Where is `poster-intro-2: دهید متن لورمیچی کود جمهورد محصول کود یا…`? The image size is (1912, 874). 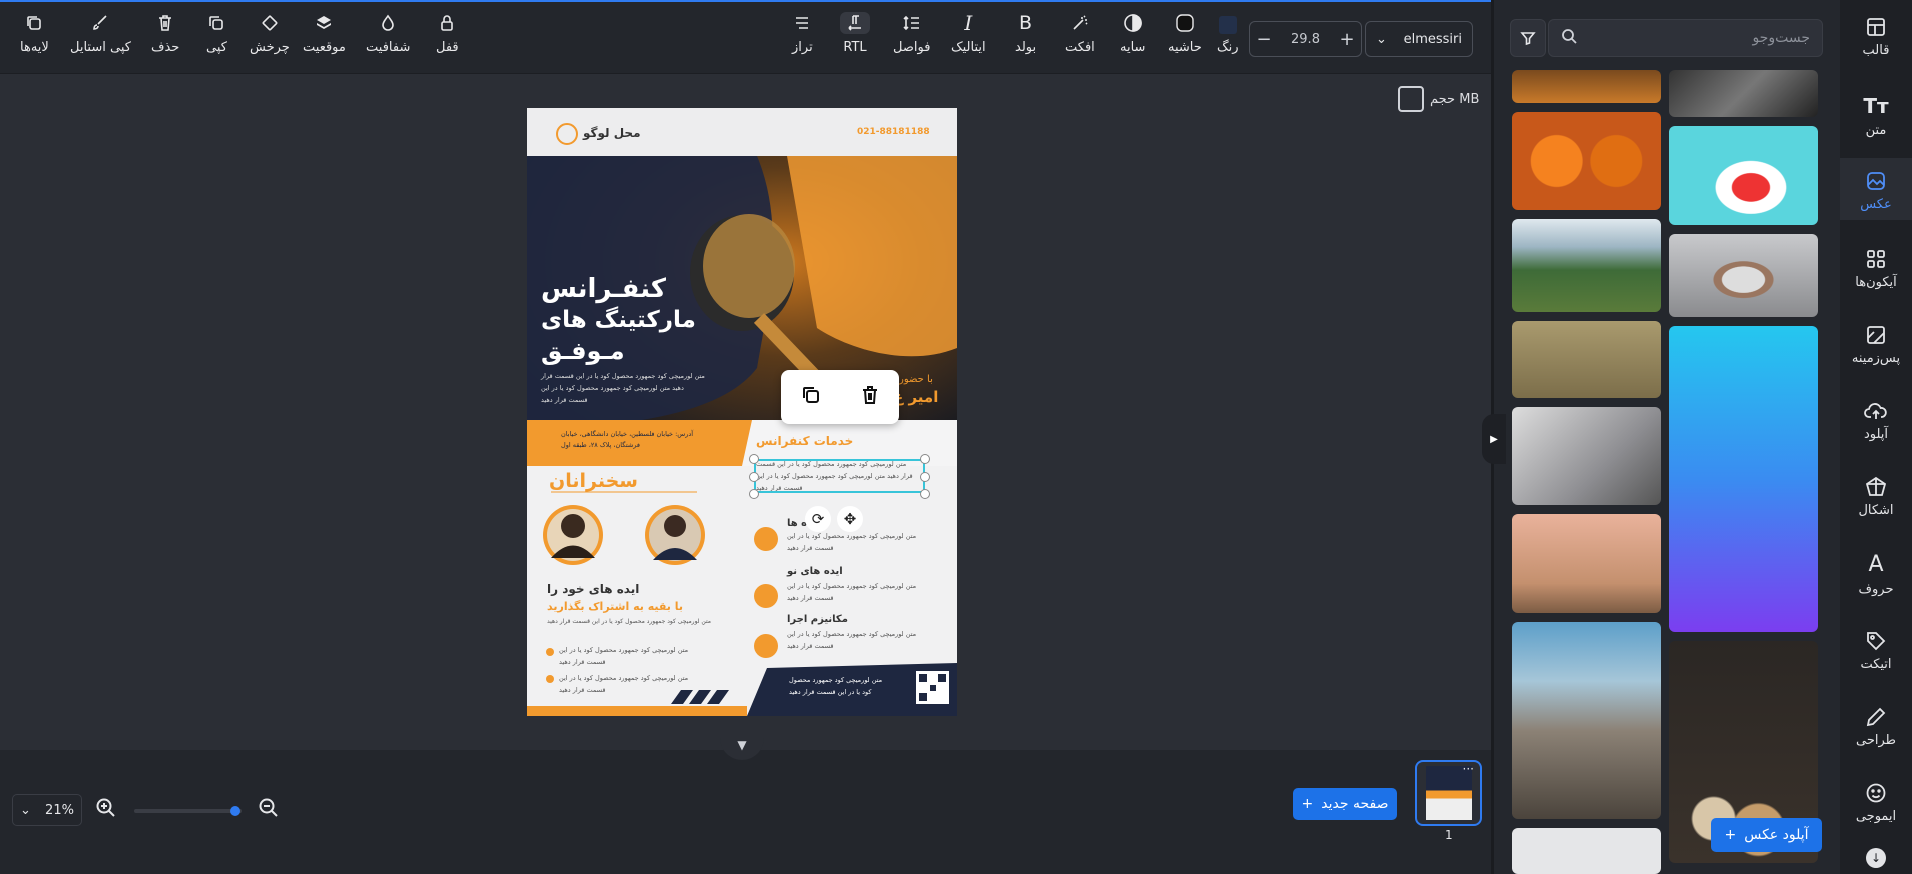
poster-intro-2: دهید متن لورمیچی کود جمهورد محصول کود یا… is located at coordinates (612, 388).